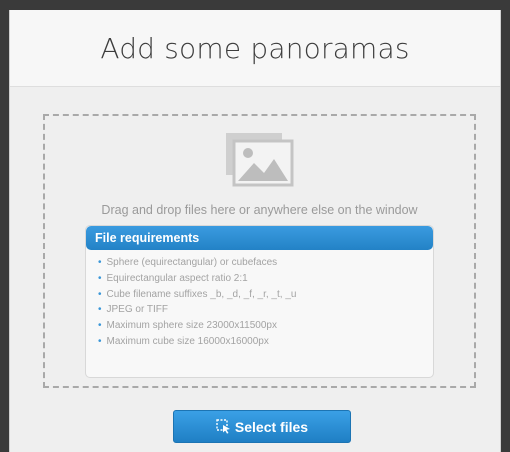 The height and width of the screenshot is (452, 510). I want to click on file-requirements-heading: File requirements, so click(259, 238).